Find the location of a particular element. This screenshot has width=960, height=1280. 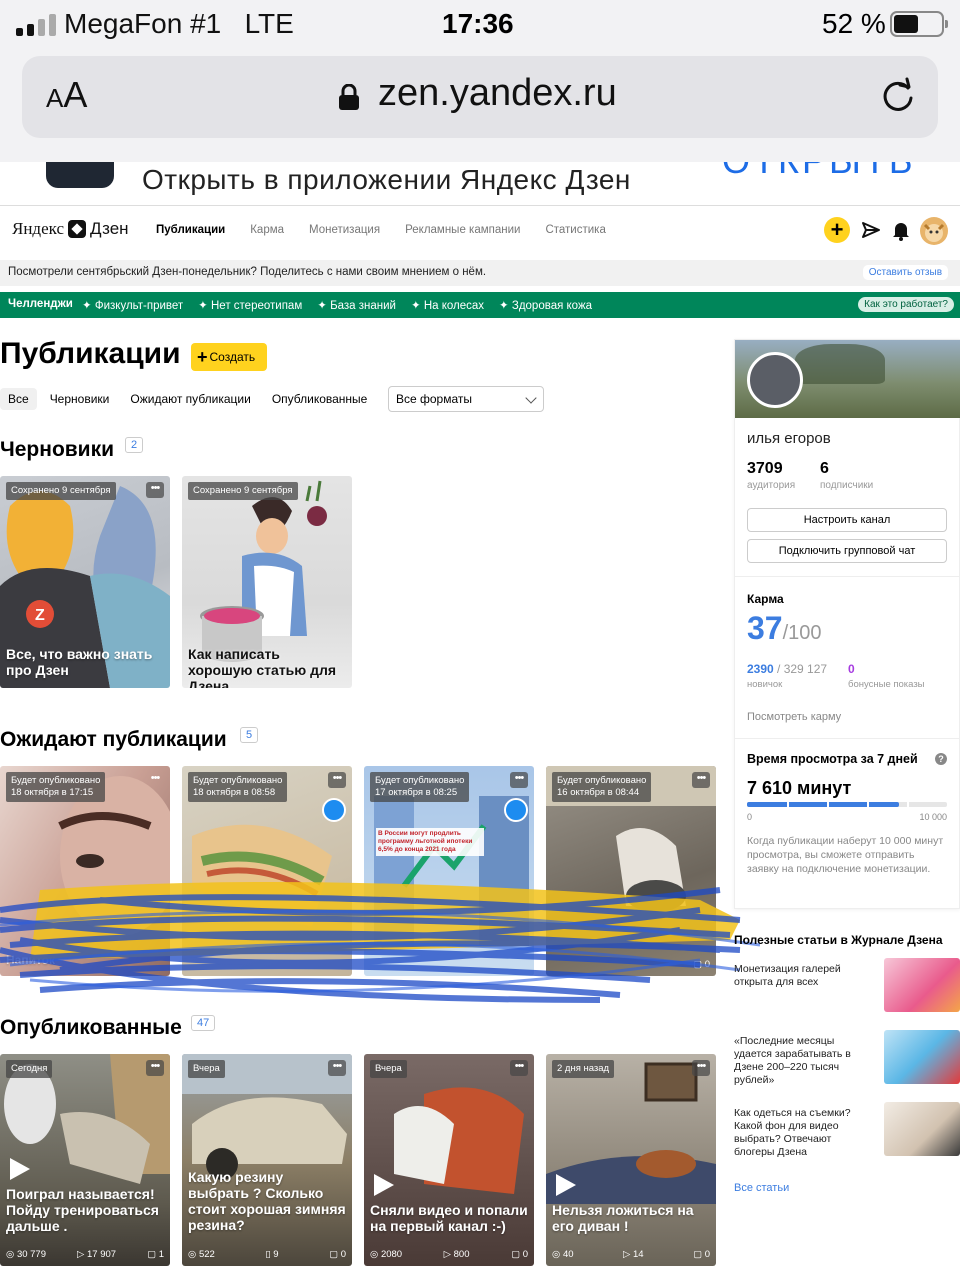

card-stats: ▢ 0 is located at coordinates (701, 964).